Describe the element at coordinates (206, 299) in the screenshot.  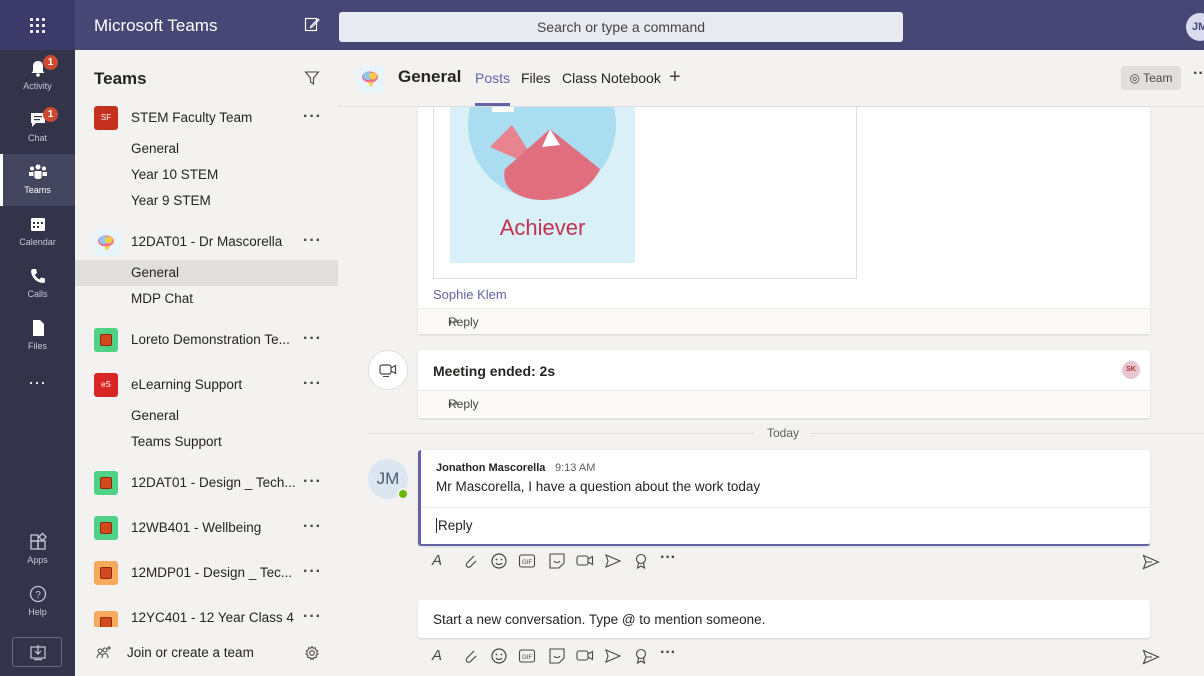
I see `channel-item: MDP Chat` at that location.